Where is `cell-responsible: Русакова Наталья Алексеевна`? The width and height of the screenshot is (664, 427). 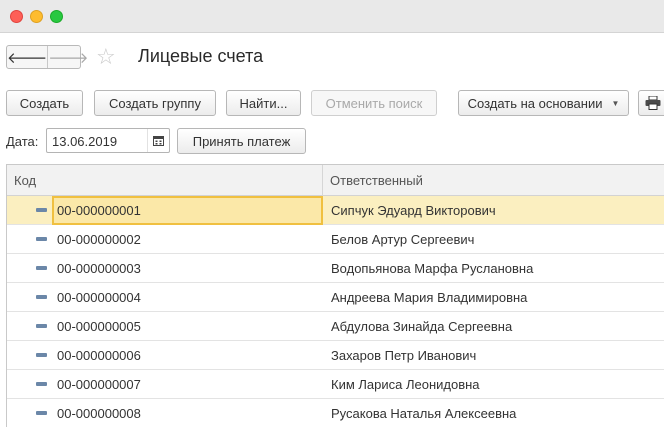 cell-responsible: Русакова Наталья Алексеевна is located at coordinates (423, 413).